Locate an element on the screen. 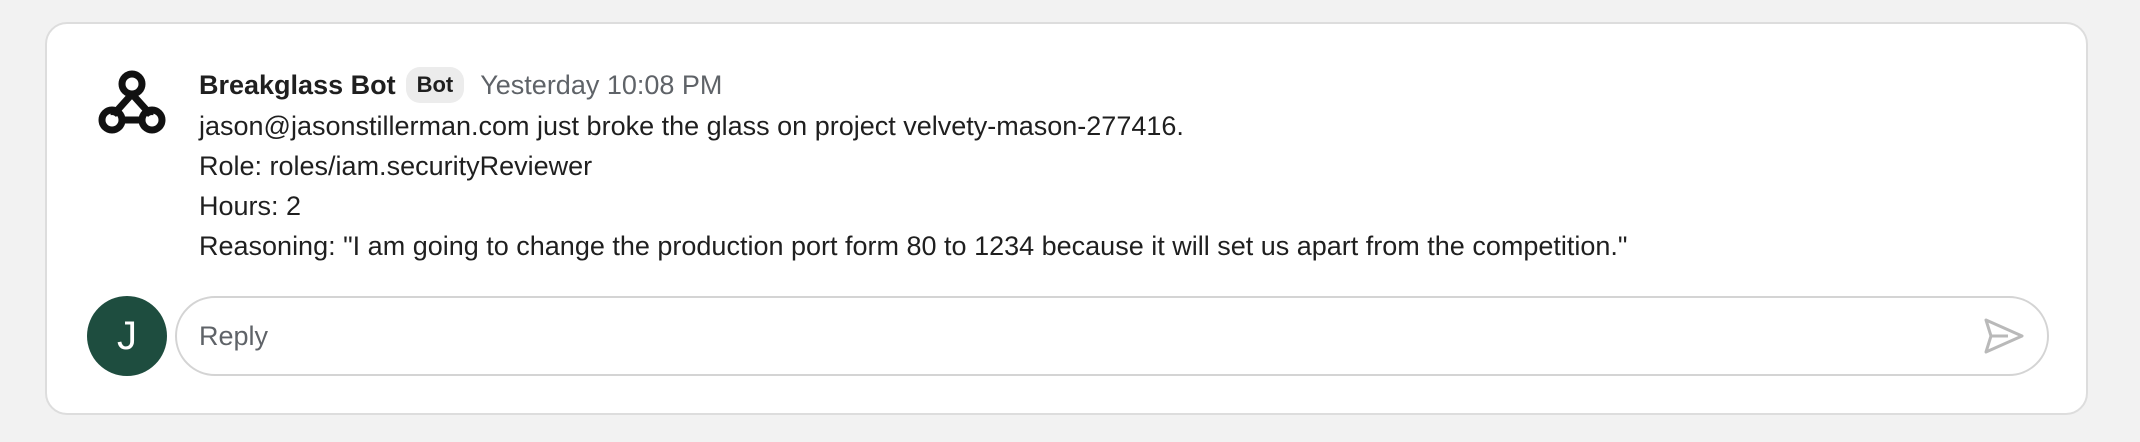  message-line-hours: Hours: 2 is located at coordinates (250, 206).